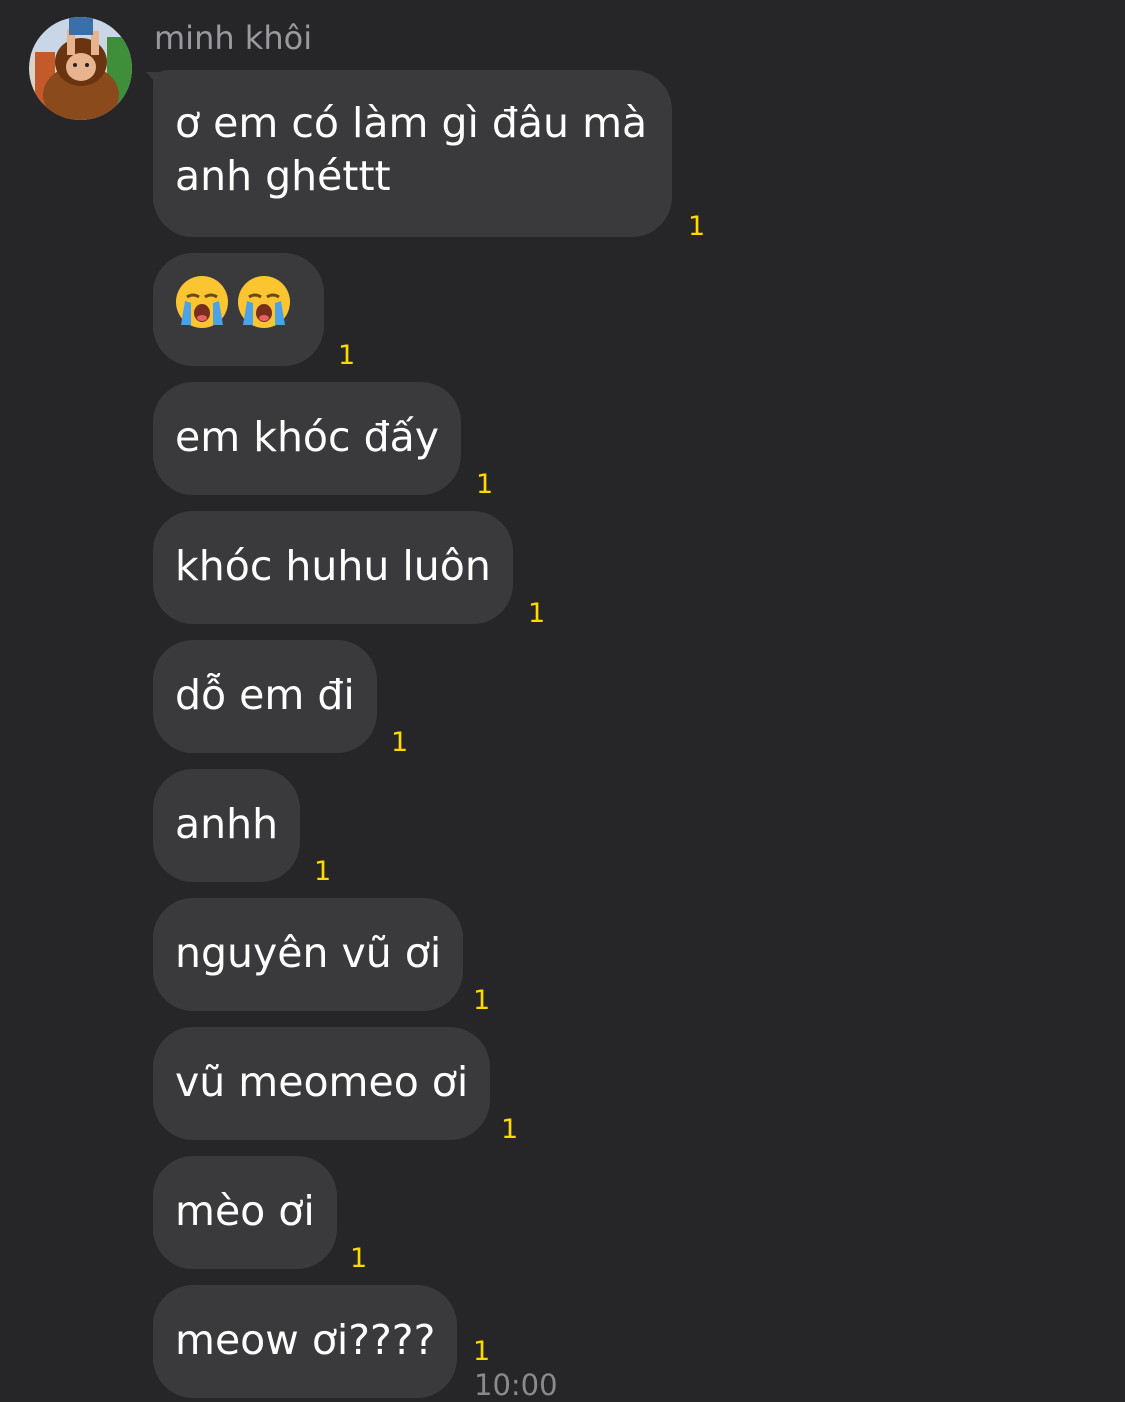  I want to click on message-bubble: vũ meomeo ơi, so click(322, 1083).